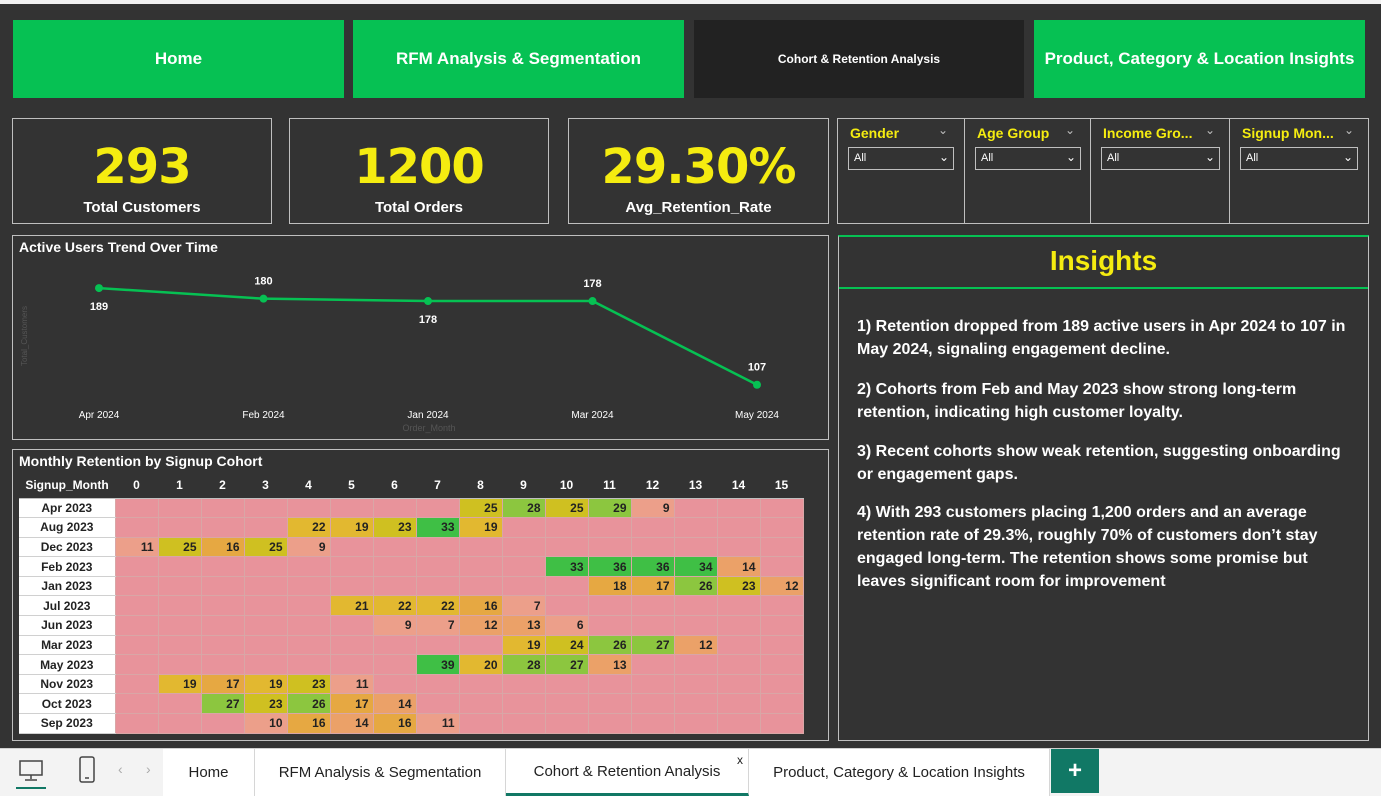 The width and height of the screenshot is (1381, 796). I want to click on heatmap-cell: 28, so click(523, 508).